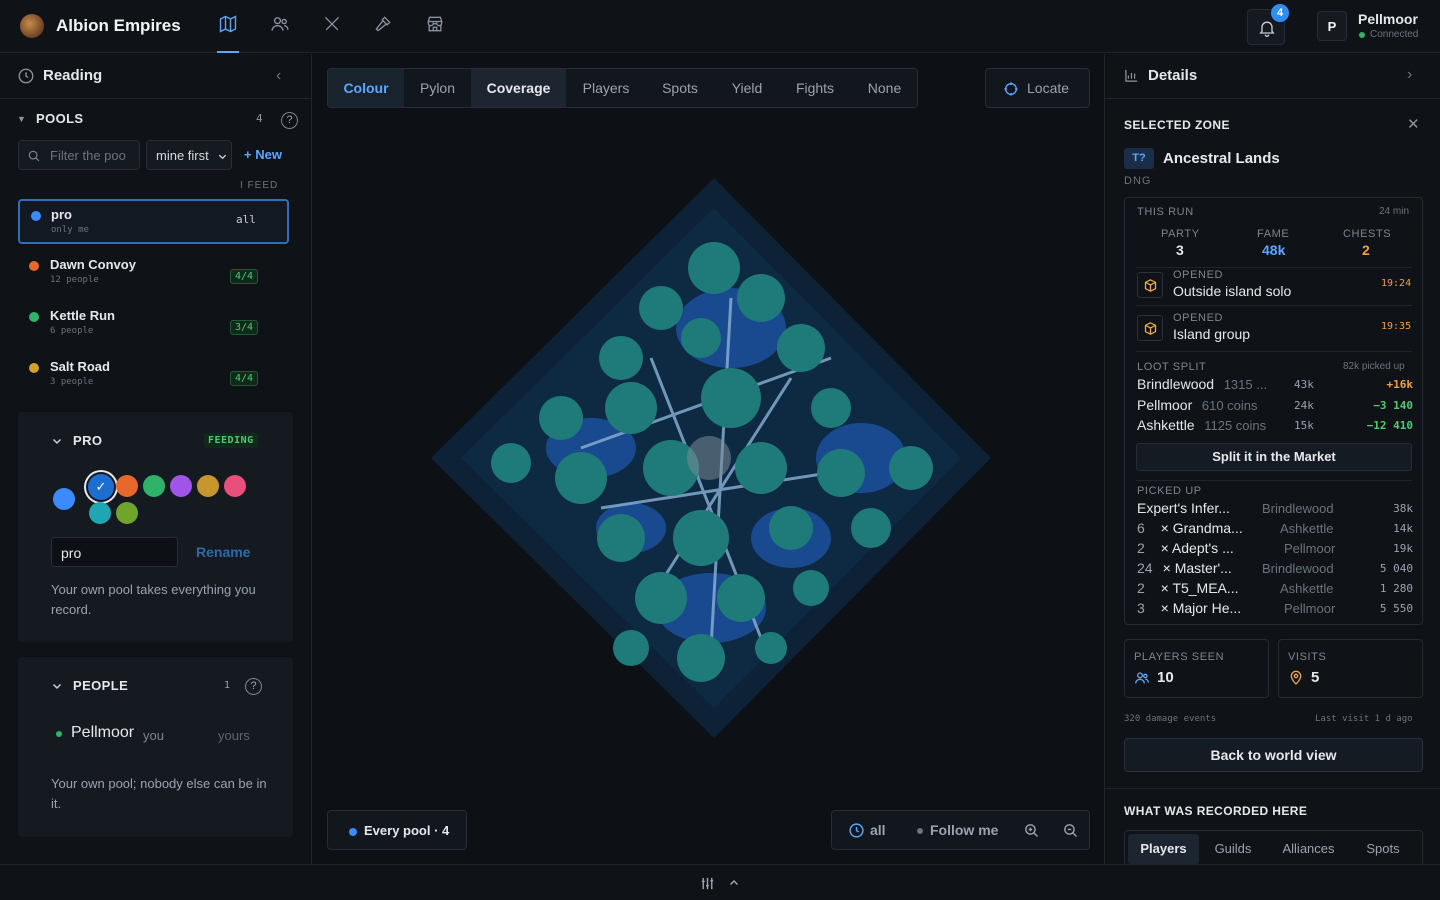  I want to click on new-pool-button: + New, so click(263, 154).